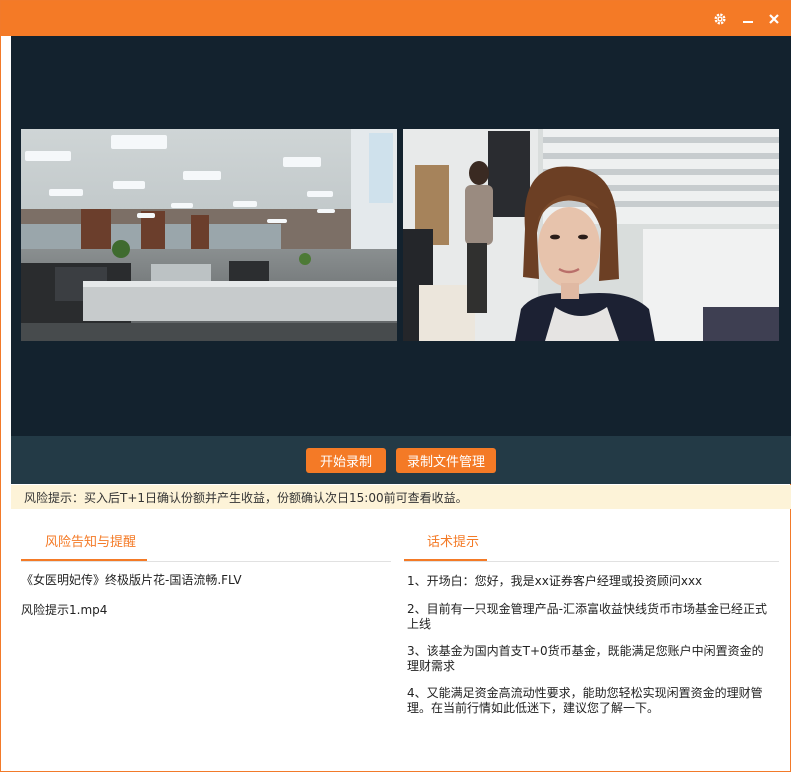 This screenshot has width=791, height=772. Describe the element at coordinates (748, 19) in the screenshot. I see `minimize-icon` at that location.